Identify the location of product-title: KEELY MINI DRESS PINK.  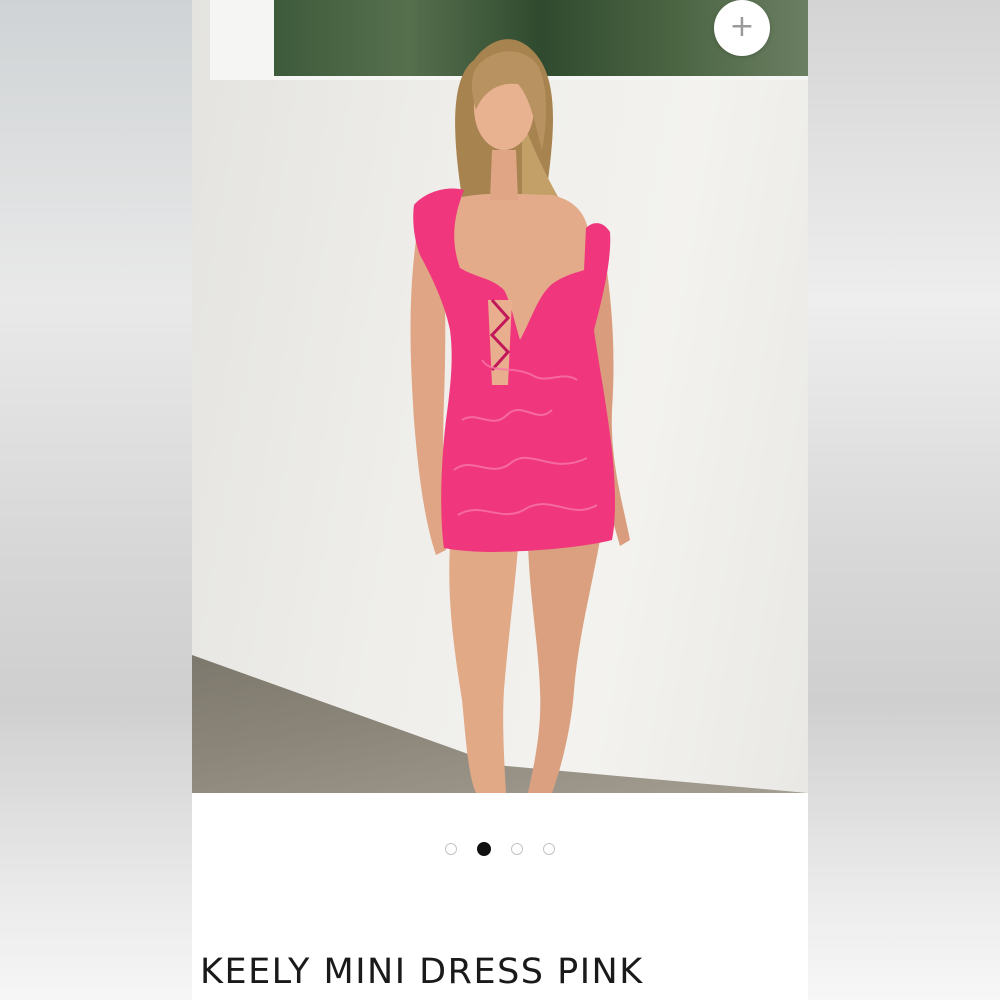
(422, 972).